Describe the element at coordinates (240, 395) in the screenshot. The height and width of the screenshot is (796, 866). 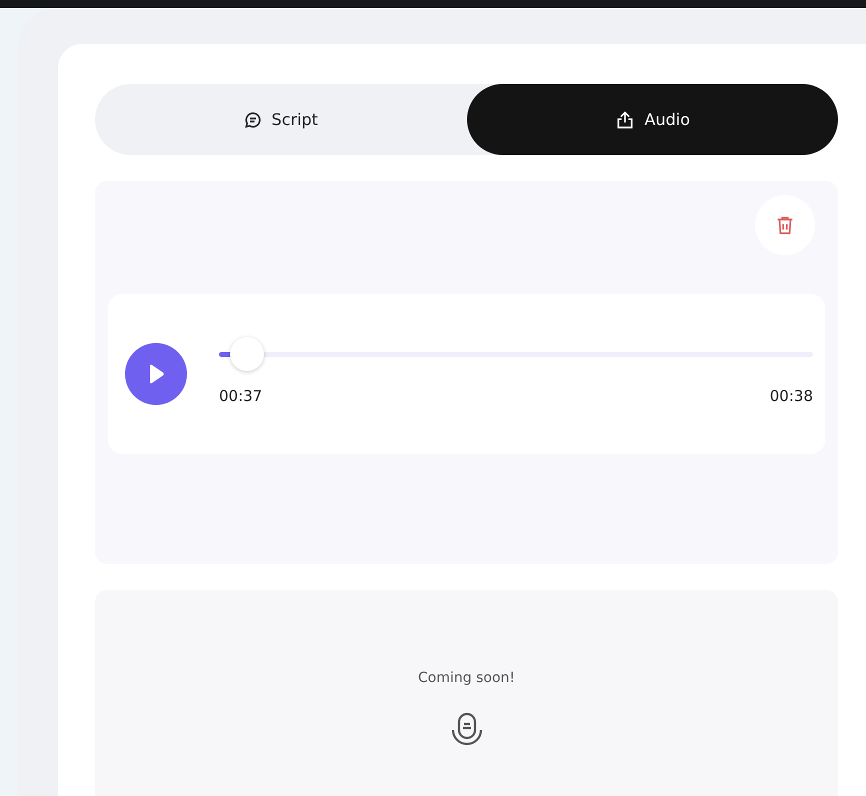
I see `current-time: 00:37` at that location.